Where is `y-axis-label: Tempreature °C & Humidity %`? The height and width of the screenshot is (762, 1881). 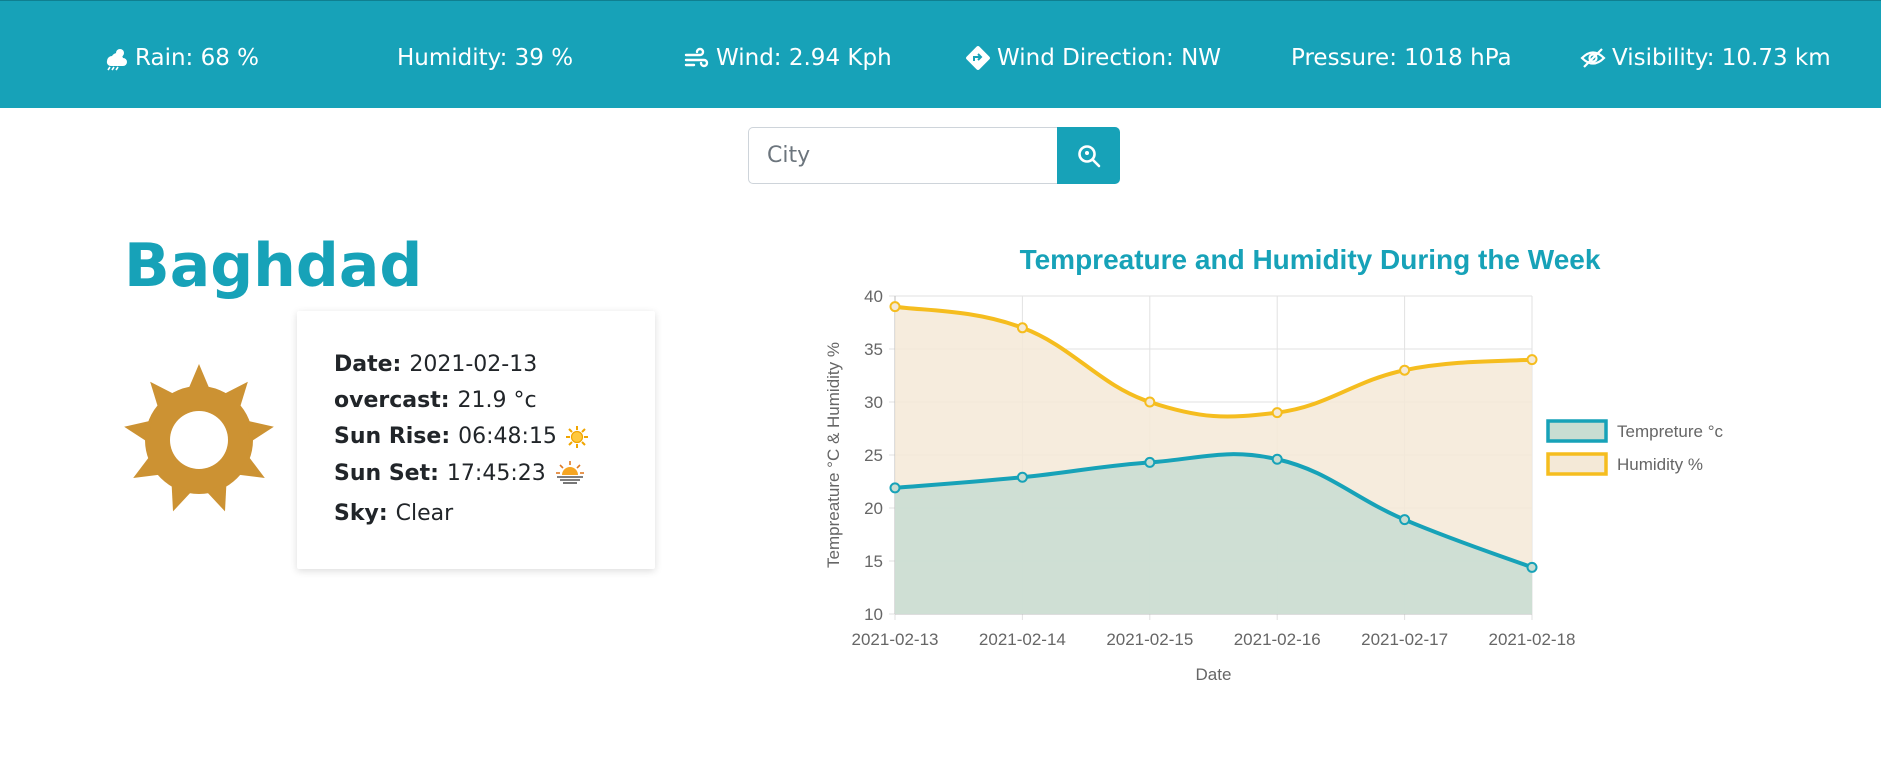
y-axis-label: Tempreature °C & Humidity % is located at coordinates (833, 455).